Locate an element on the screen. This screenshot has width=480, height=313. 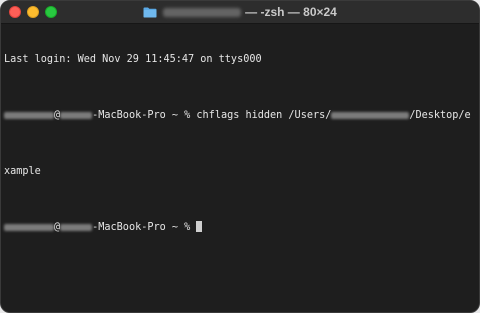
redacted-folder-name is located at coordinates (202, 12).